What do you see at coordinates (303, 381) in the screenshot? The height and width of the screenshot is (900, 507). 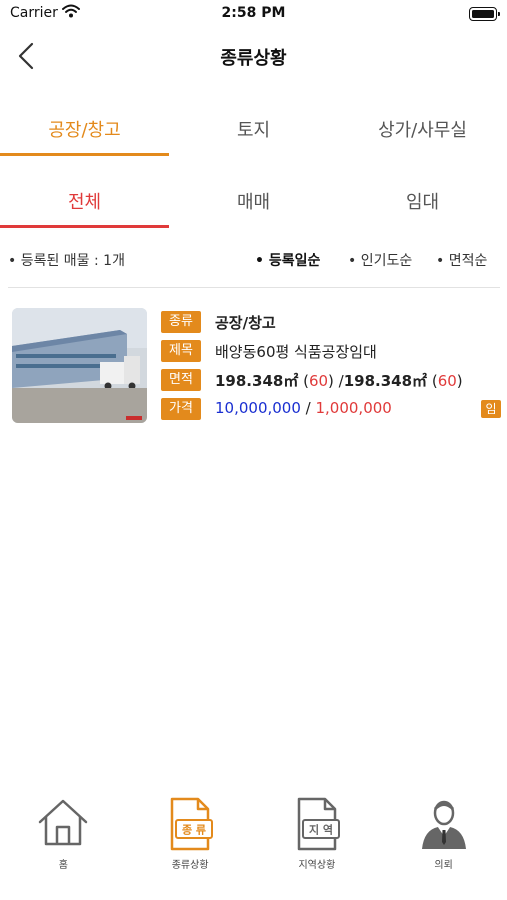 I see `area-paren-open-1: (` at bounding box center [303, 381].